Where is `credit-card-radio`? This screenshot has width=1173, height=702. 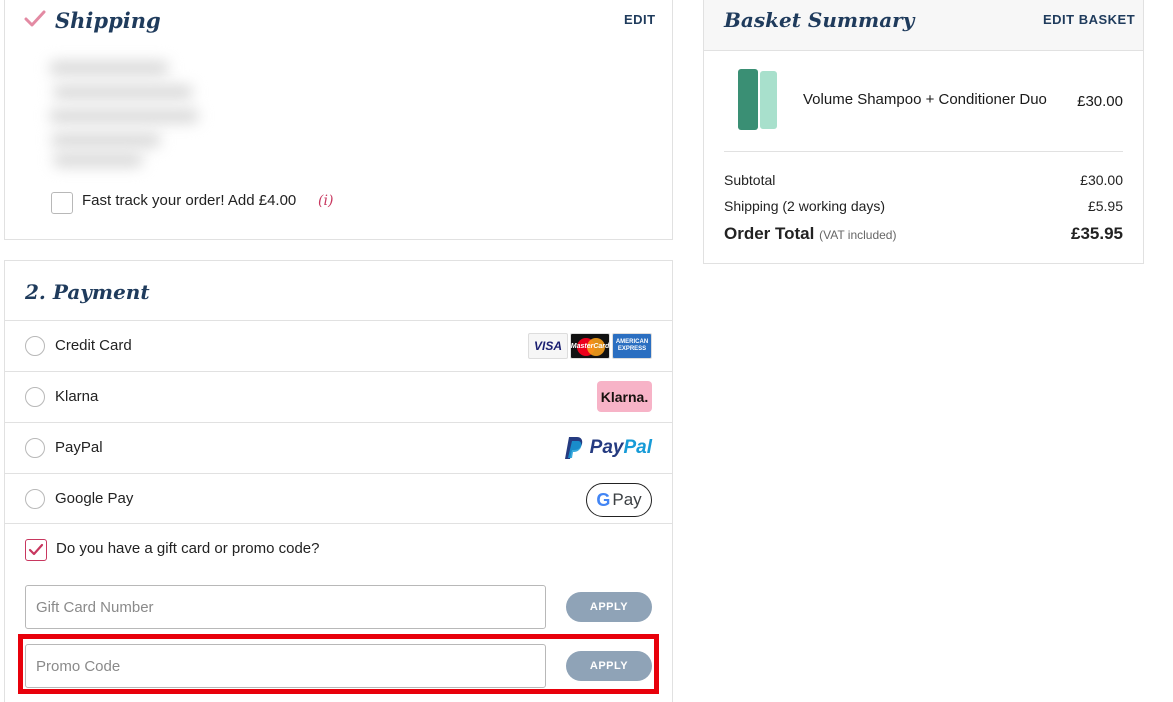
credit-card-radio is located at coordinates (35, 346).